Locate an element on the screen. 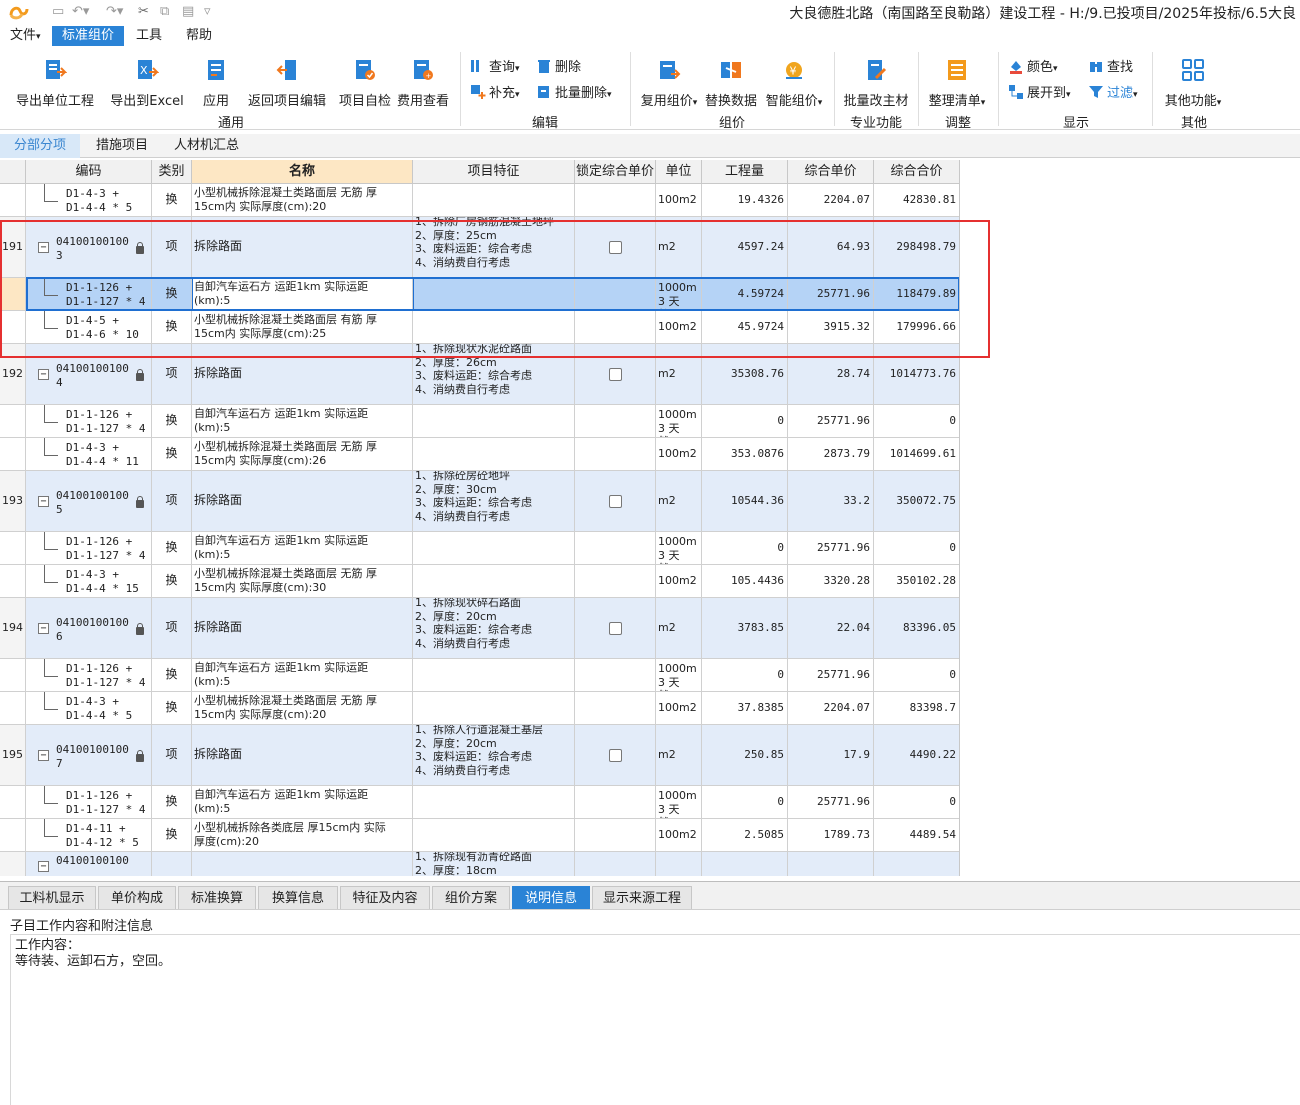 This screenshot has height=1105, width=1300. filter-button: 过滤▾ is located at coordinates (1113, 94).